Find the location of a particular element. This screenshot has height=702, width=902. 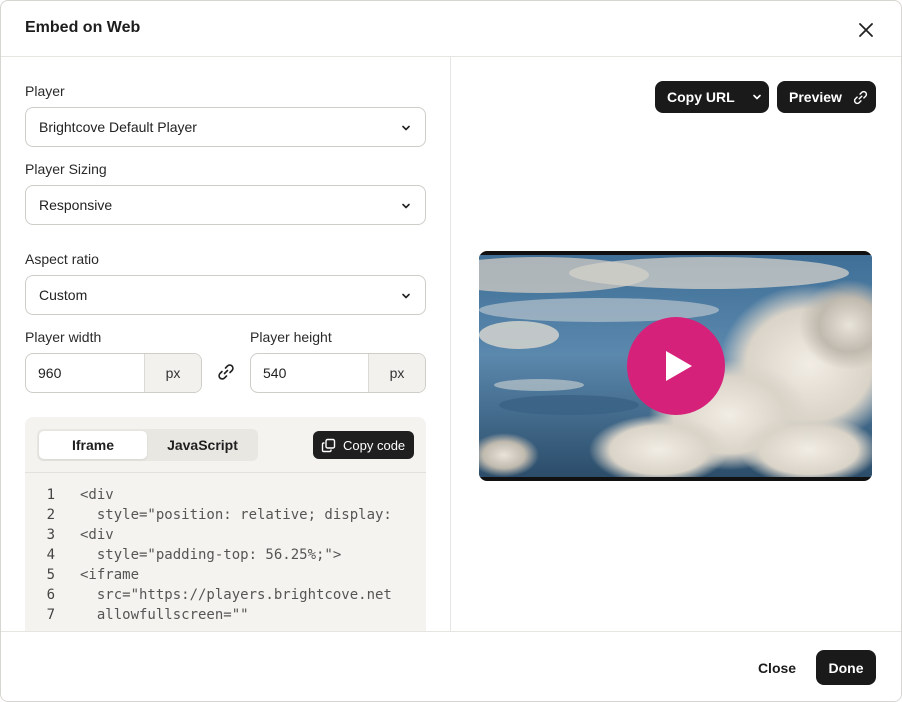

code-line: 7 allowfullscreen="" is located at coordinates (225, 615).